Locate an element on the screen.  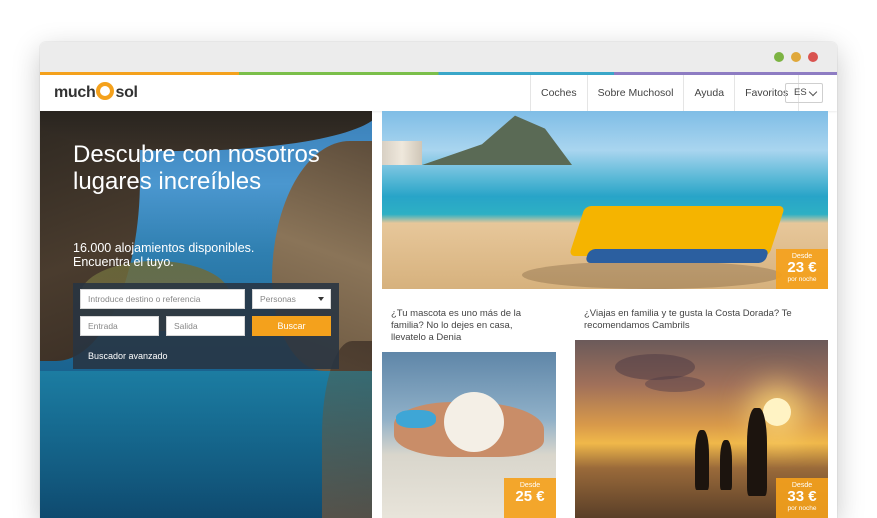
price-badge: Desde 33 € por noche is located at coordinates (802, 498).